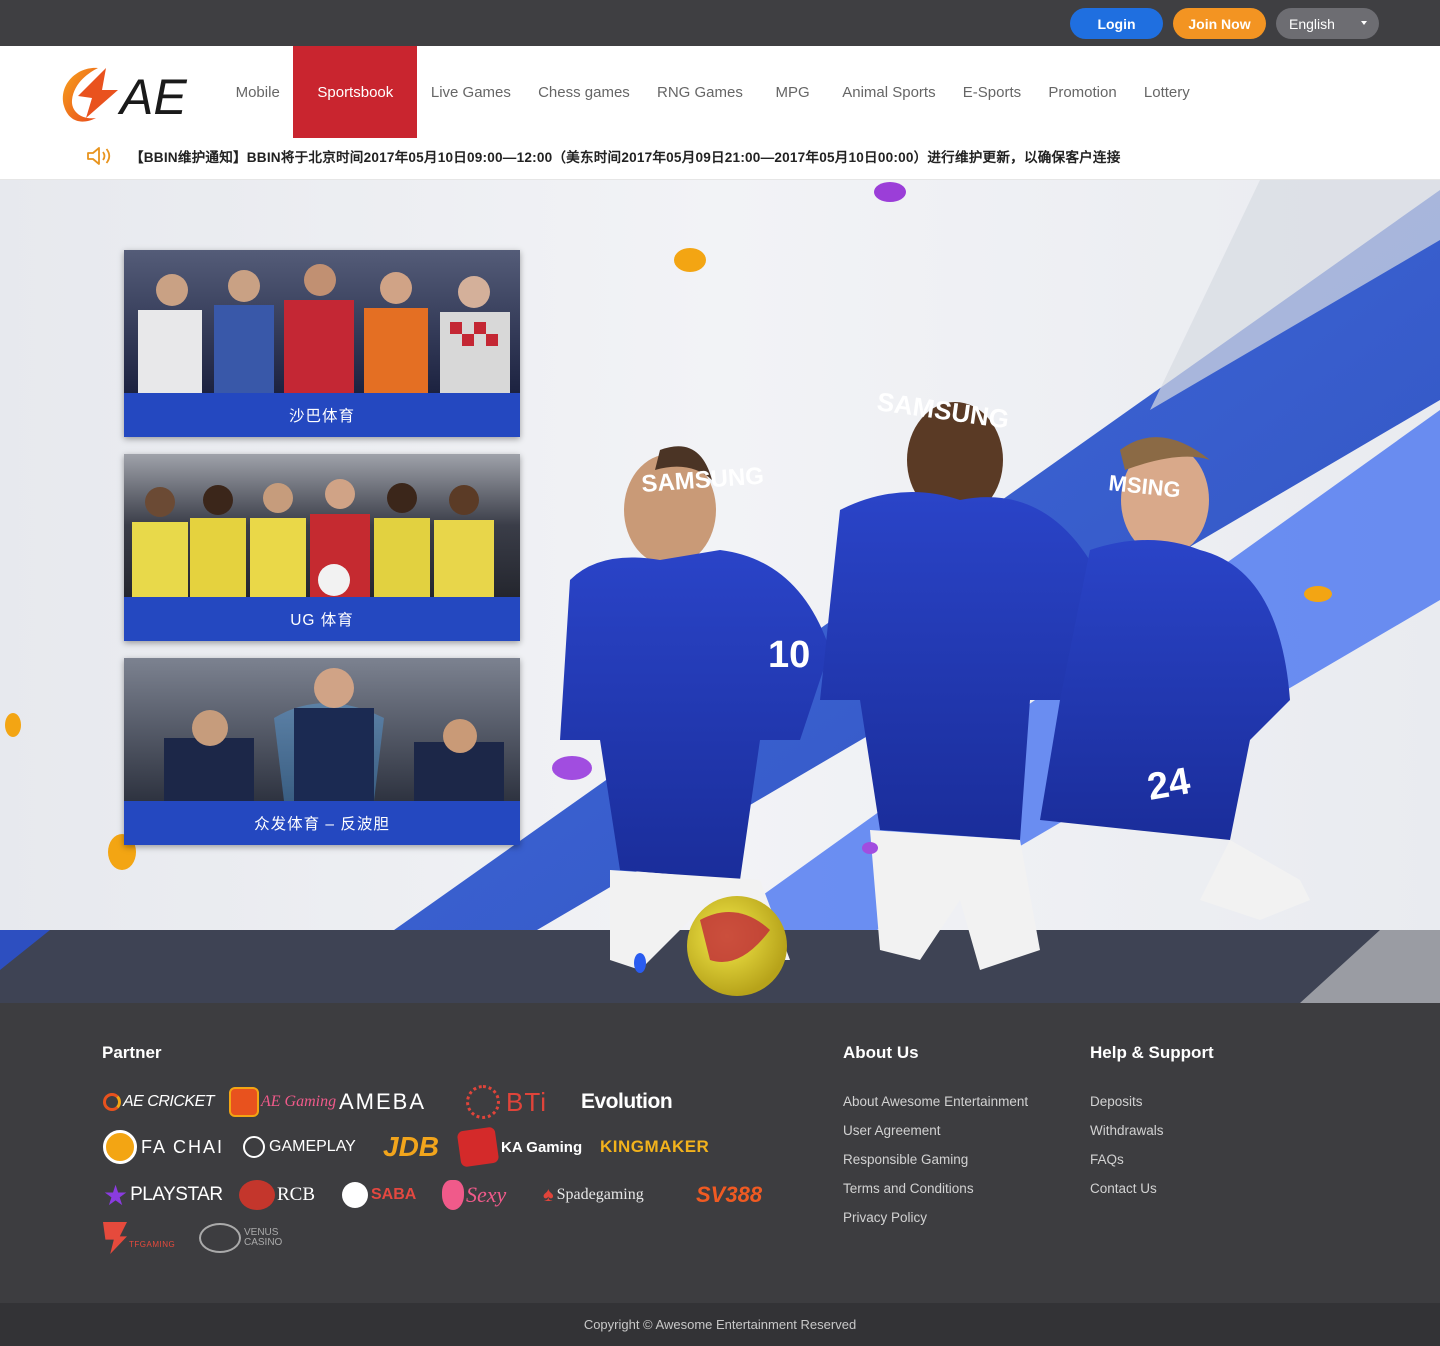  What do you see at coordinates (220, 1238) in the screenshot?
I see `venus-ring-icon` at bounding box center [220, 1238].